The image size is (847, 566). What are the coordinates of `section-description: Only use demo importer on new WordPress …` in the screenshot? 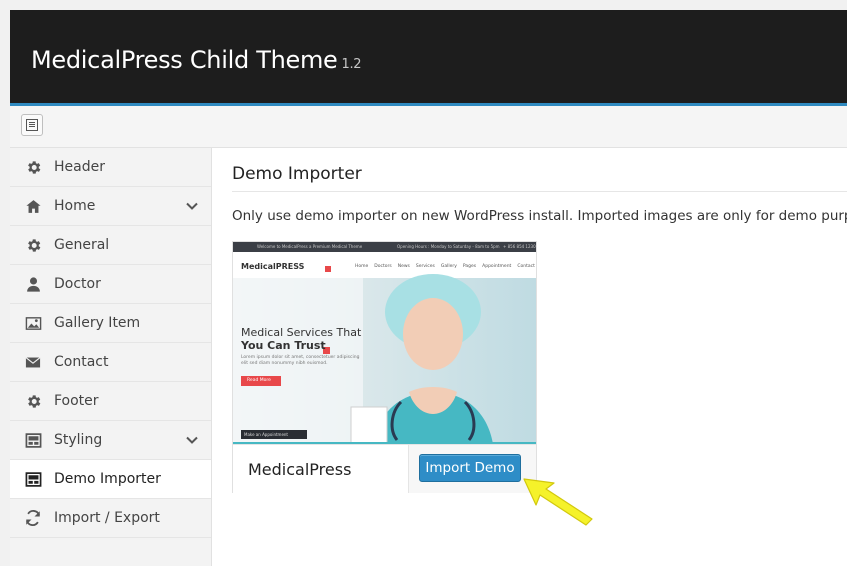 It's located at (539, 216).